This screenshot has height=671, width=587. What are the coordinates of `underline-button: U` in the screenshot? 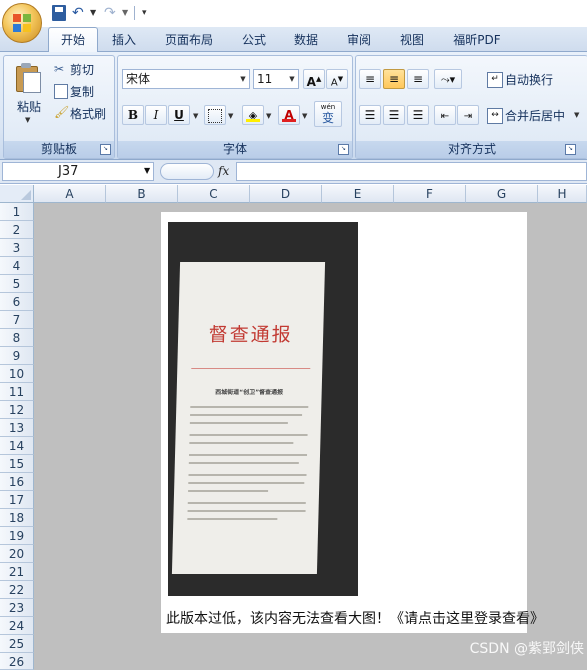 It's located at (179, 115).